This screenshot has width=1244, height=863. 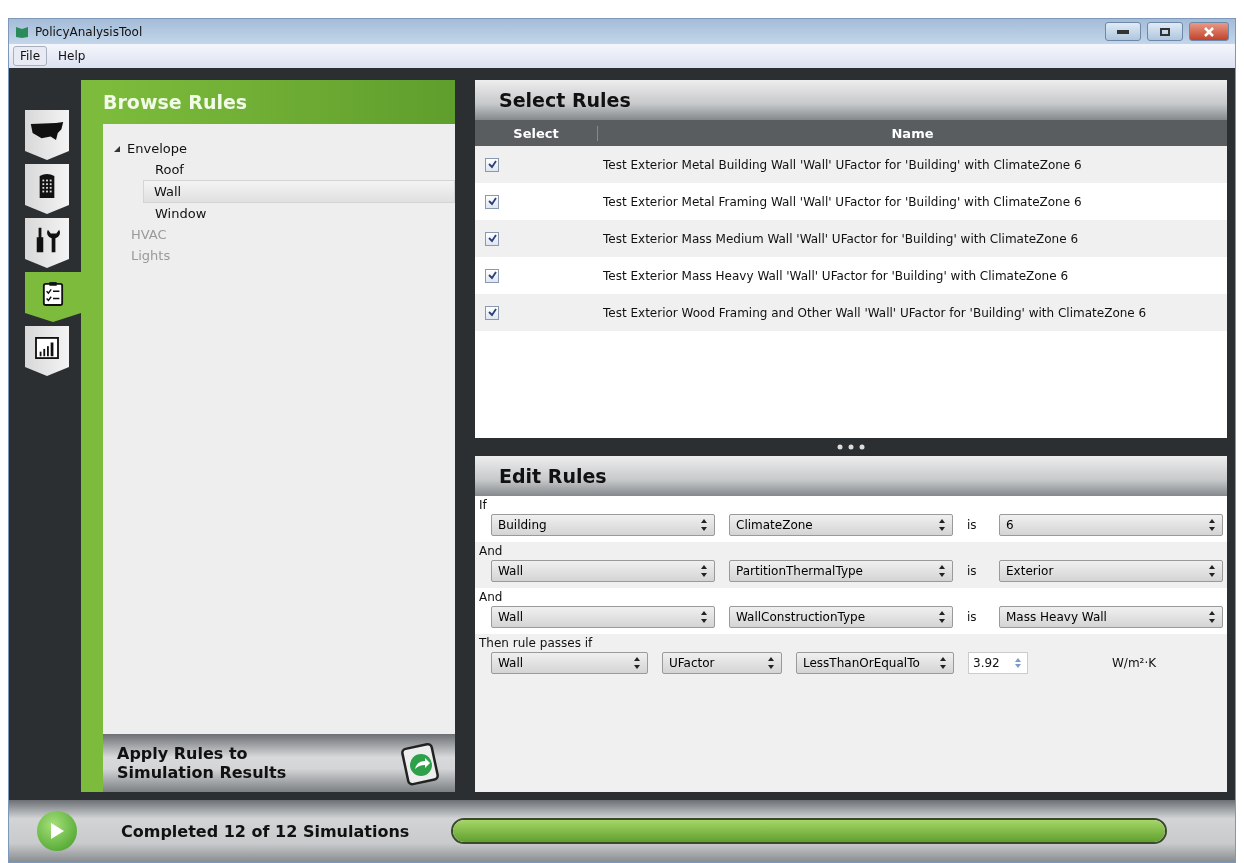 What do you see at coordinates (875, 663) in the screenshot?
I see `operator-dropdown: LessThanOrEqualTo` at bounding box center [875, 663].